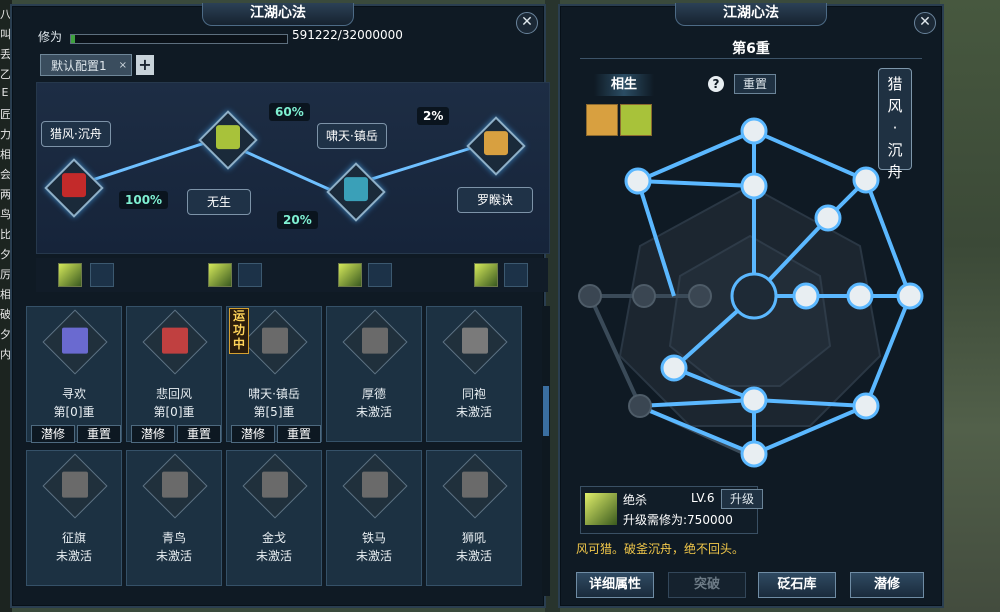 The width and height of the screenshot is (1000, 612). I want to click on side-letter: 鸟, so click(5, 214).